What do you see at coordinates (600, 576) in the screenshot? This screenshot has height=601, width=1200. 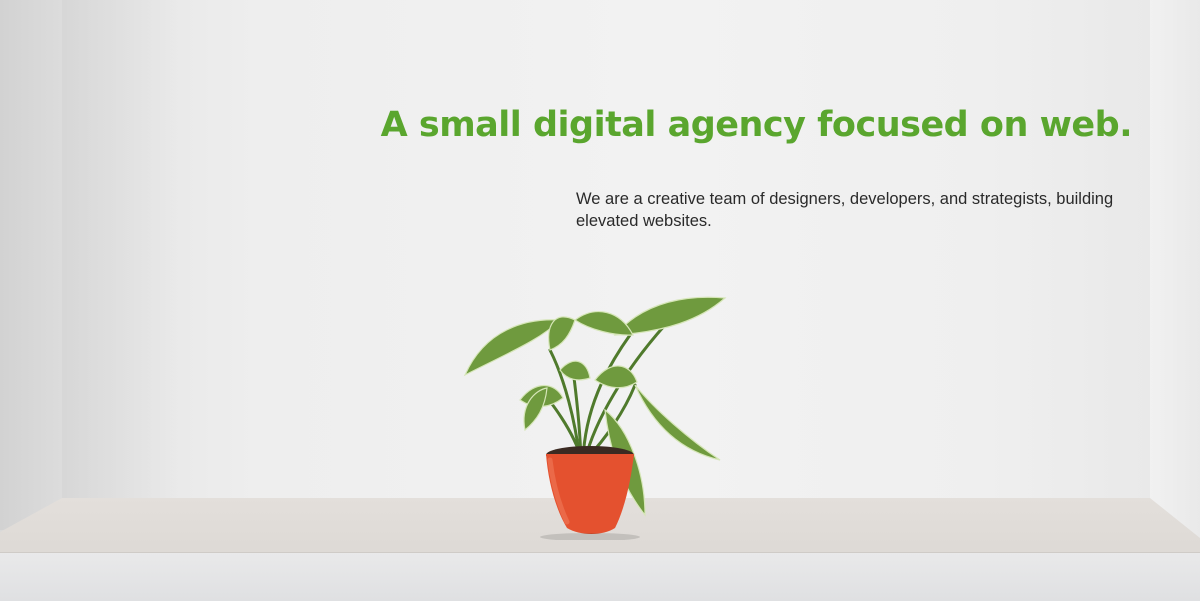 I see `ledge-front` at bounding box center [600, 576].